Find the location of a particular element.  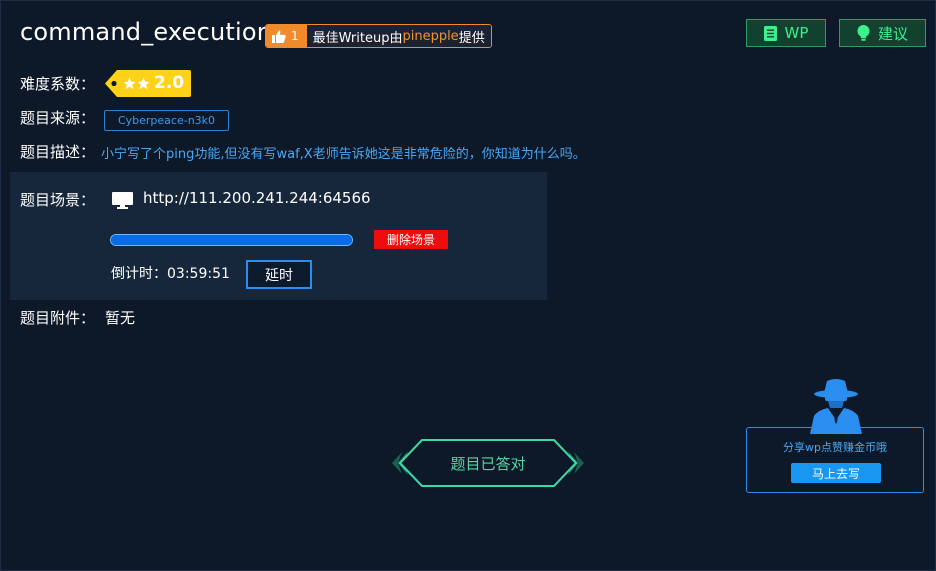

writeup-badge: 1 最佳Writeup由 pinepple 提供 is located at coordinates (378, 36).